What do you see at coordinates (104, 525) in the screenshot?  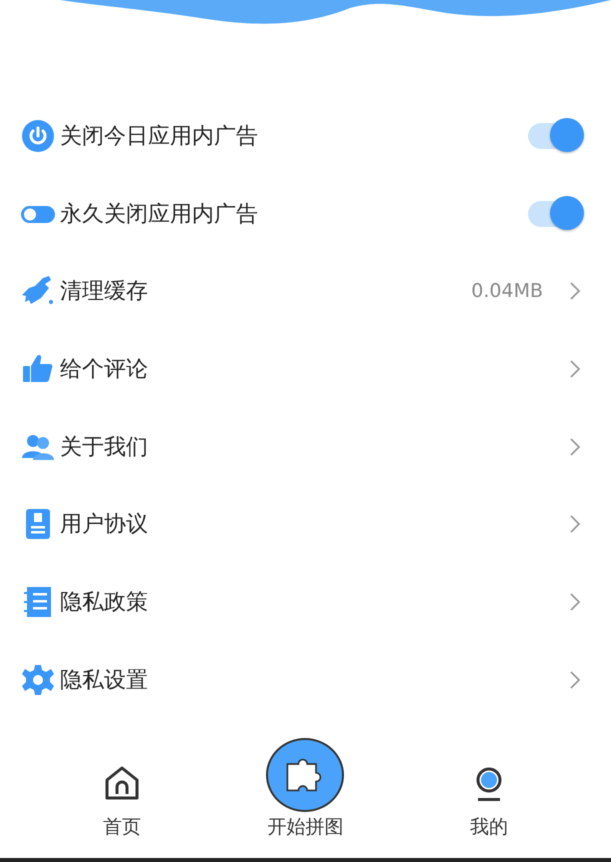 I see `setting-label: 用户协议` at bounding box center [104, 525].